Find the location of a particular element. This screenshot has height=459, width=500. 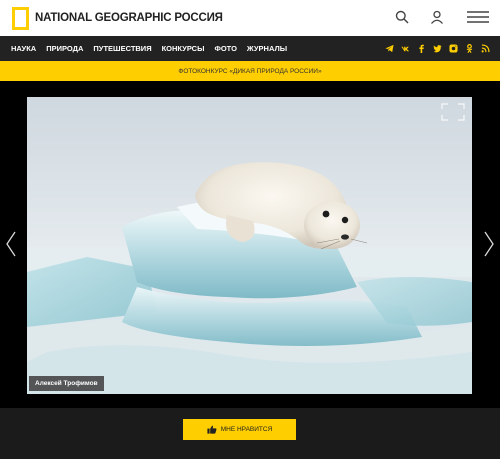

photo-credit: Алексей Трофимов is located at coordinates (66, 383).